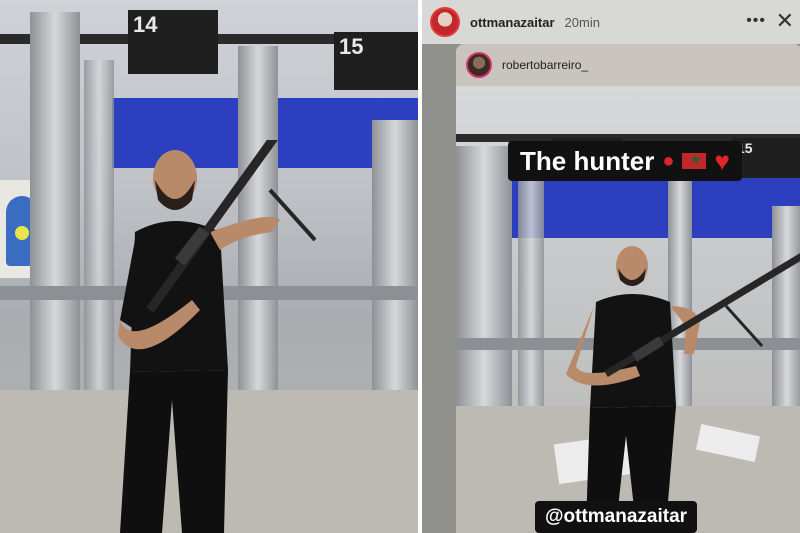 The height and width of the screenshot is (533, 800). Describe the element at coordinates (582, 22) in the screenshot. I see `story-timestamp: 20min` at that location.